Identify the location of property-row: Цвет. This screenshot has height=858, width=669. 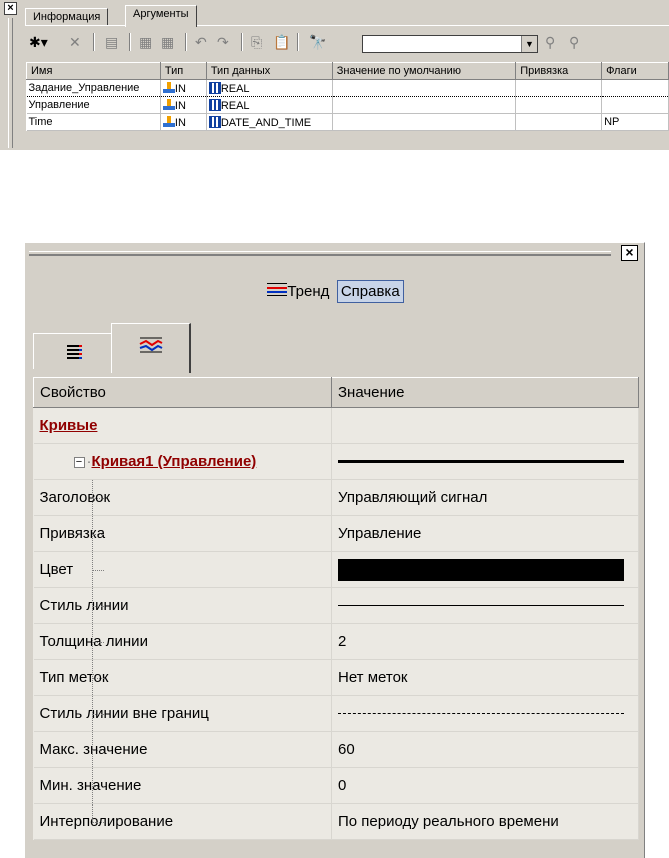
(336, 569).